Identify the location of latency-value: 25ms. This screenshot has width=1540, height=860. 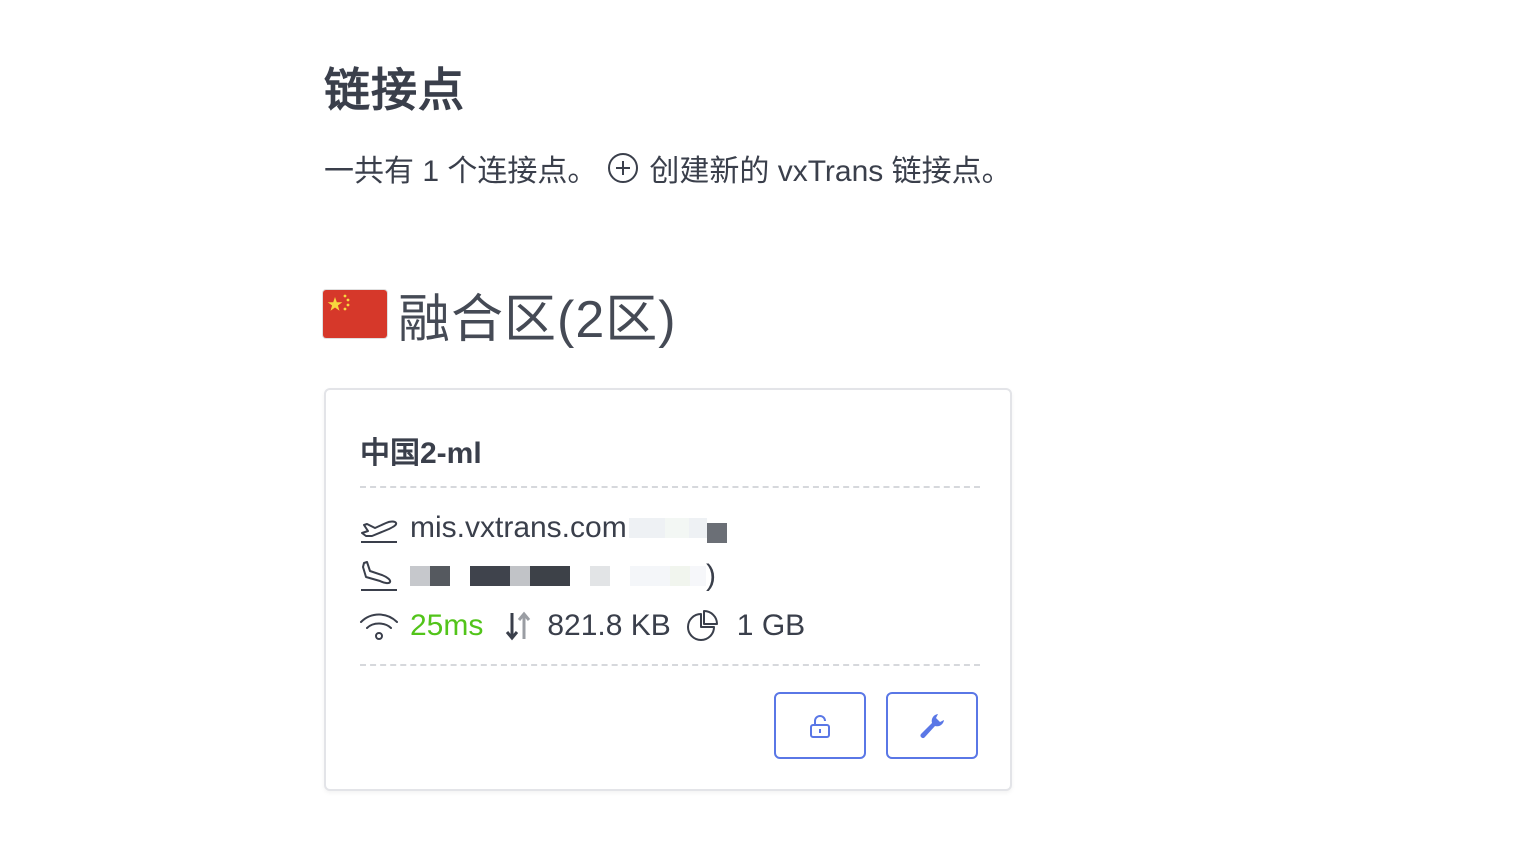
(447, 625).